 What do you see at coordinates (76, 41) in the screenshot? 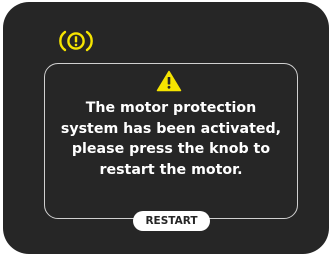
I see `brake-warning-icon` at bounding box center [76, 41].